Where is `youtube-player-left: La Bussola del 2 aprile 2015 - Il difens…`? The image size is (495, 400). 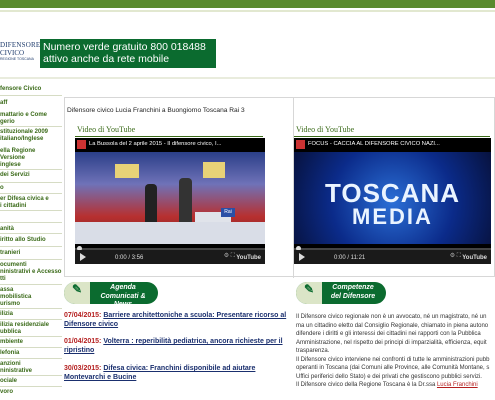 youtube-player-left: La Bussola del 2 aprile 2015 - Il difens… is located at coordinates (170, 201).